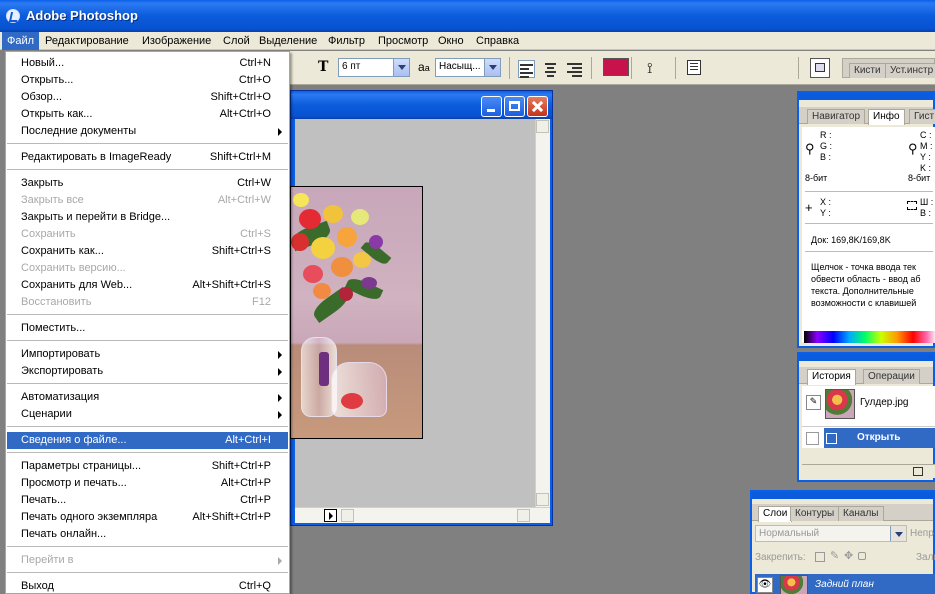  Describe the element at coordinates (922, 116) in the screenshot. I see `tab-histogram: Гист` at that location.